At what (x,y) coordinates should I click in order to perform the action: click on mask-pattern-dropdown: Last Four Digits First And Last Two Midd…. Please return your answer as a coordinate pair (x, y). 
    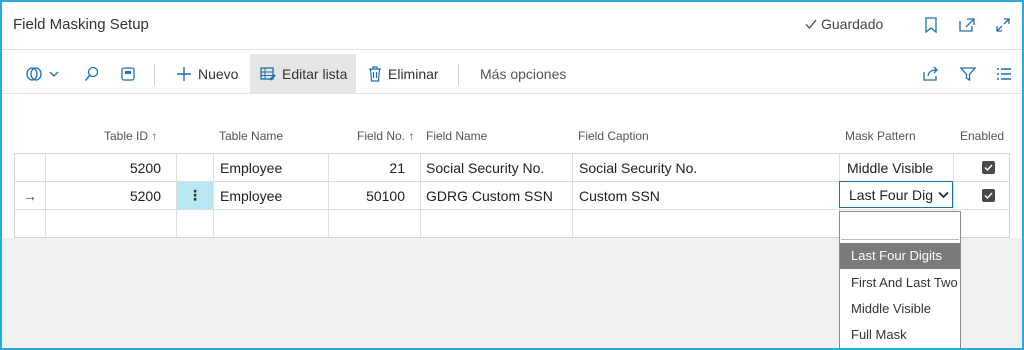
    Looking at the image, I should click on (900, 279).